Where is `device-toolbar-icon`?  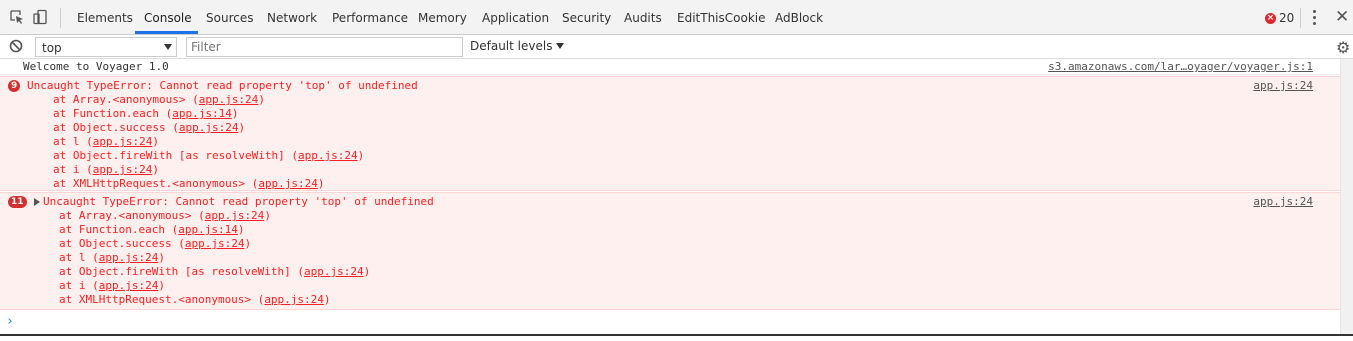
device-toolbar-icon is located at coordinates (40, 17).